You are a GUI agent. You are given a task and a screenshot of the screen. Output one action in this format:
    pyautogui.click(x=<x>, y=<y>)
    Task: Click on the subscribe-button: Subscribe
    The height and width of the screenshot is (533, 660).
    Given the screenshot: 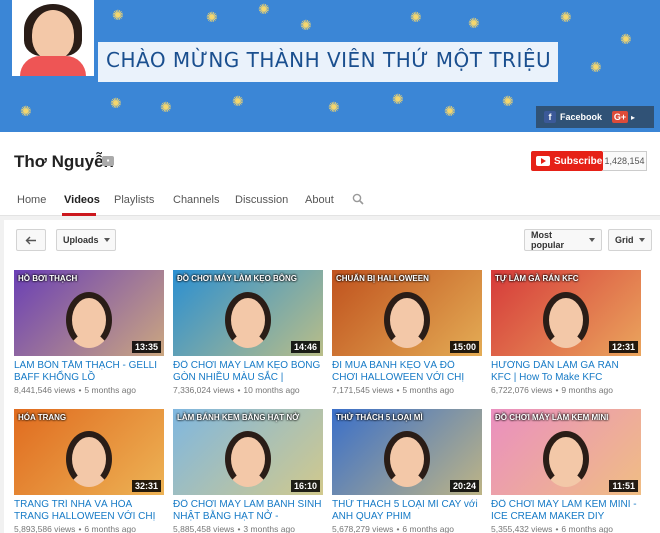 What is the action you would take?
    pyautogui.click(x=567, y=161)
    